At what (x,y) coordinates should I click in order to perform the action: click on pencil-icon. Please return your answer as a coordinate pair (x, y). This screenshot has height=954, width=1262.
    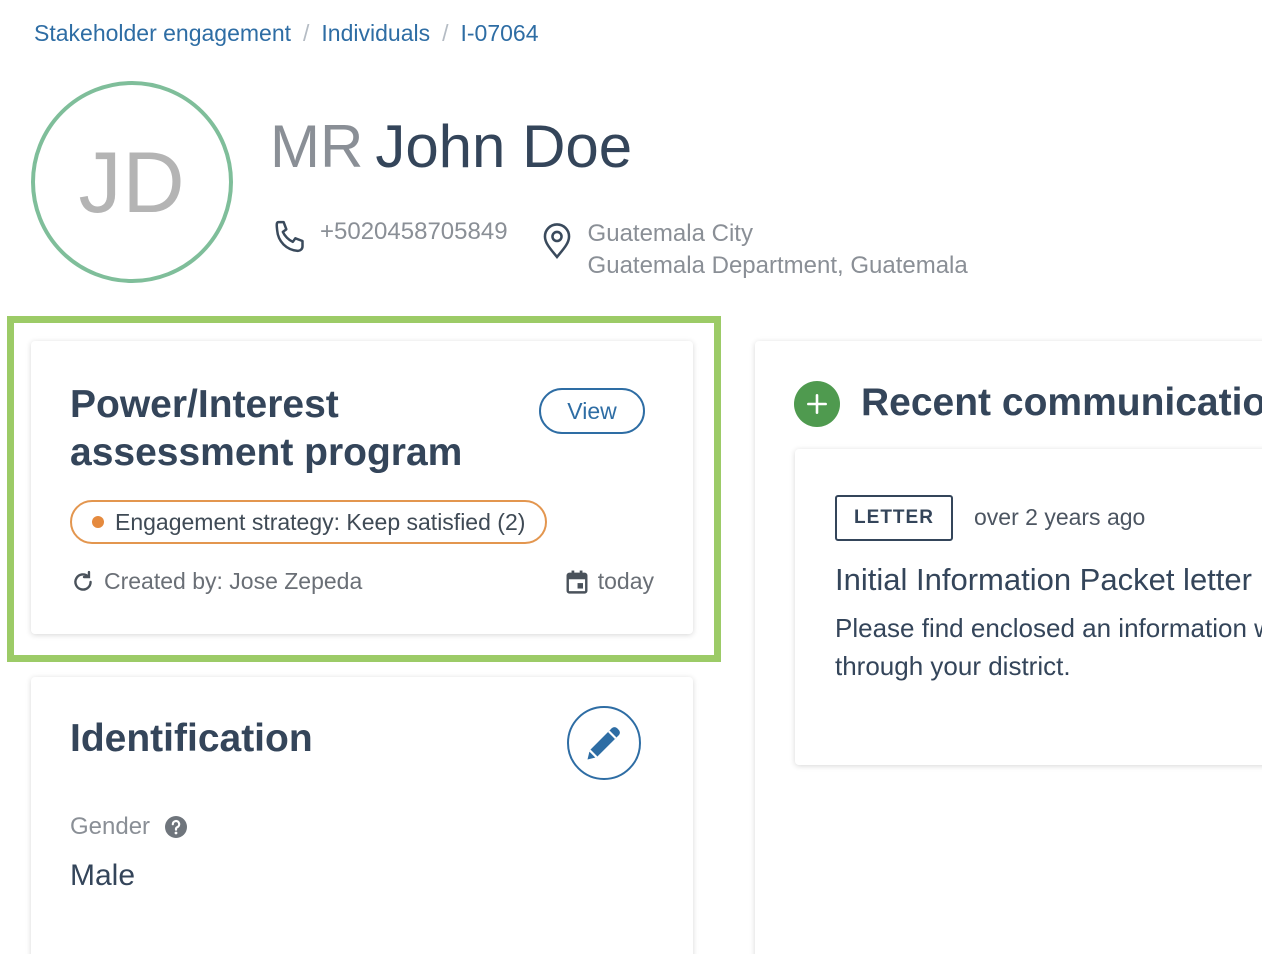
    Looking at the image, I should click on (603, 743).